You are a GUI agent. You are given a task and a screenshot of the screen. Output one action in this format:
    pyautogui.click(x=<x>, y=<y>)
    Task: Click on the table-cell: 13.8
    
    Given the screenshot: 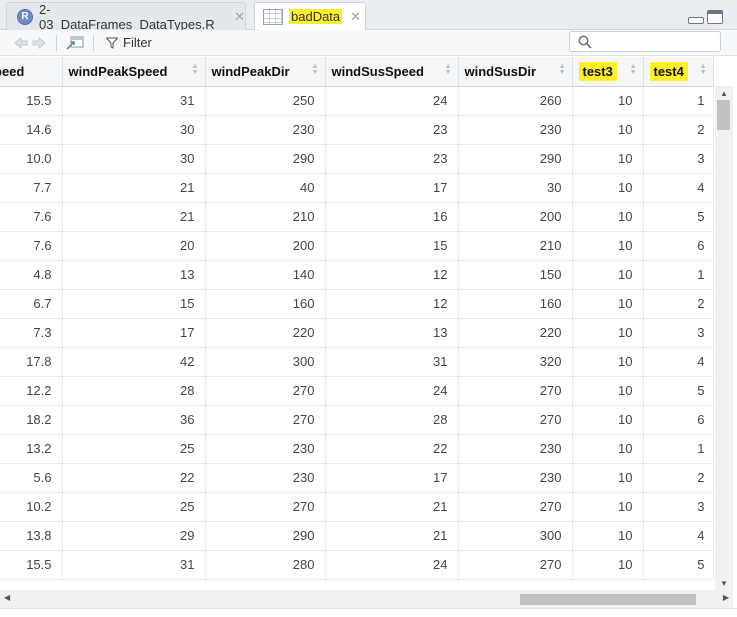 What is the action you would take?
    pyautogui.click(x=31, y=536)
    